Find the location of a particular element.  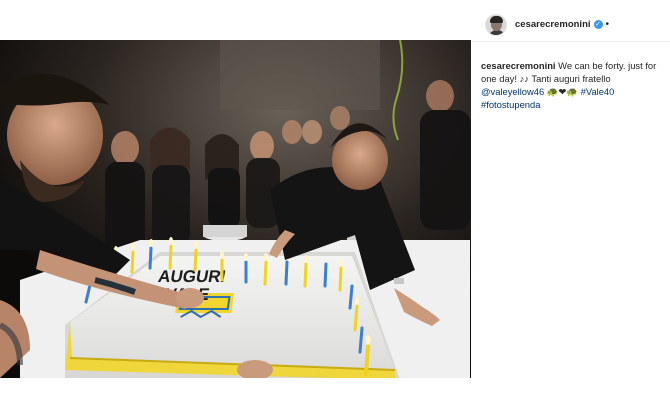

caption-author-link: cesarecremonini is located at coordinates (518, 65).